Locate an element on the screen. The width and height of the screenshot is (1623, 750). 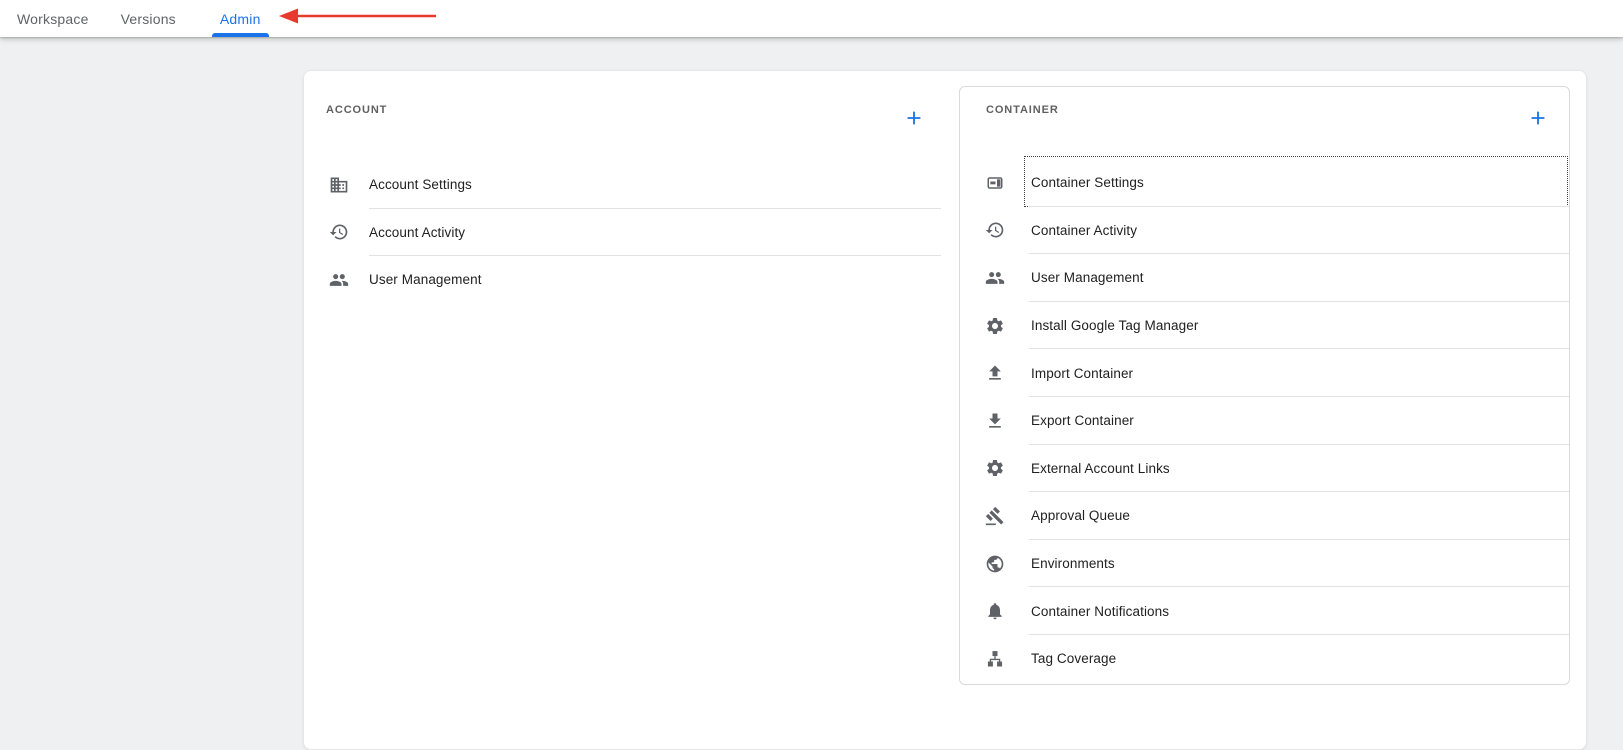
active-tab-underline is located at coordinates (240, 35).